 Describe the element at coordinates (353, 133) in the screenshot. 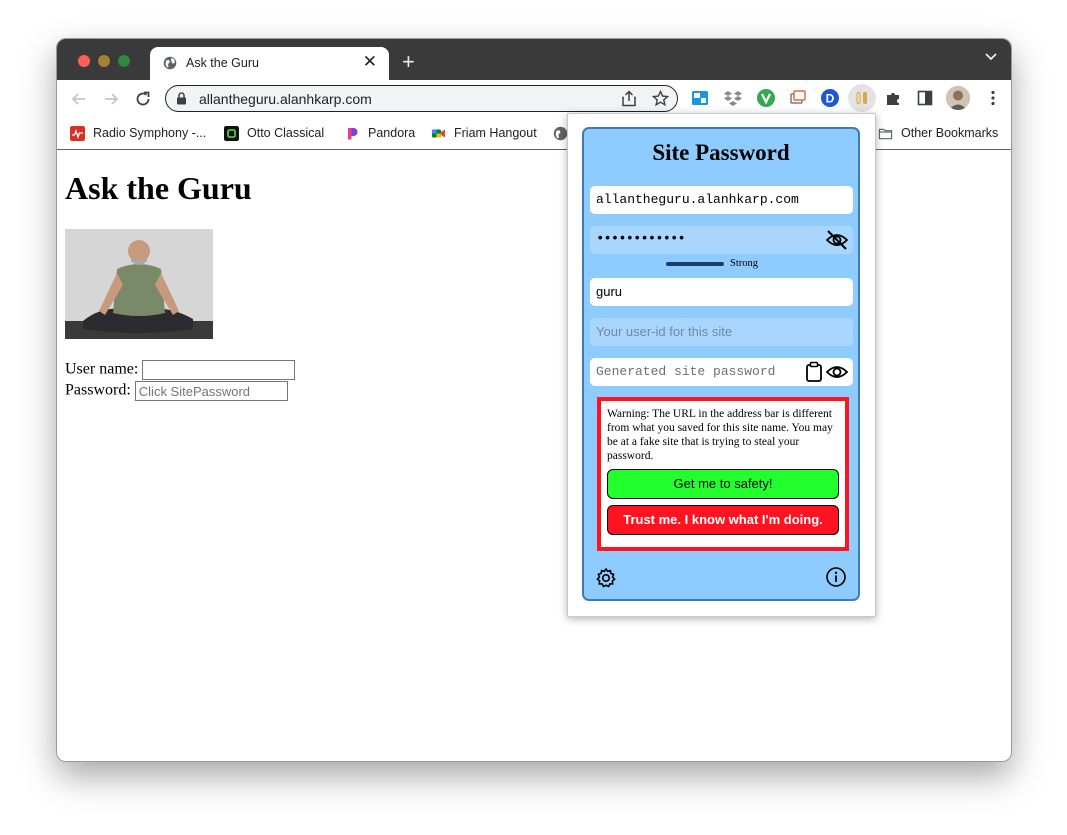

I see `pandora-icon` at that location.